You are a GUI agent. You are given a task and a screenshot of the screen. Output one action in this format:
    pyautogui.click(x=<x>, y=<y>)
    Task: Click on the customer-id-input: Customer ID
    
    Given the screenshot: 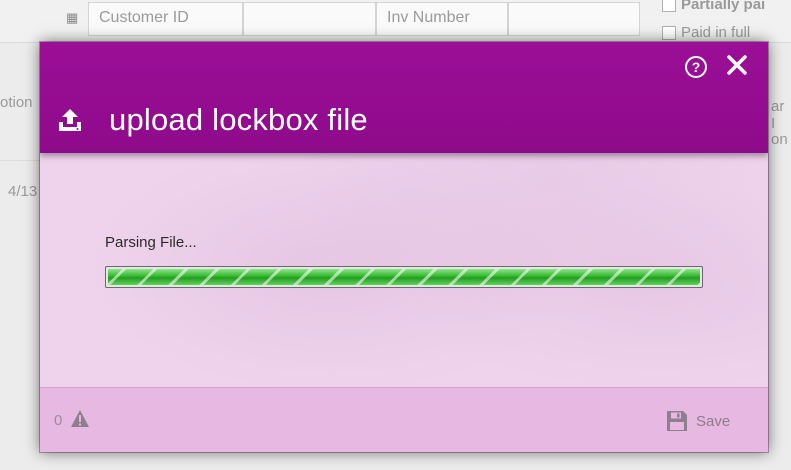 What is the action you would take?
    pyautogui.click(x=165, y=19)
    